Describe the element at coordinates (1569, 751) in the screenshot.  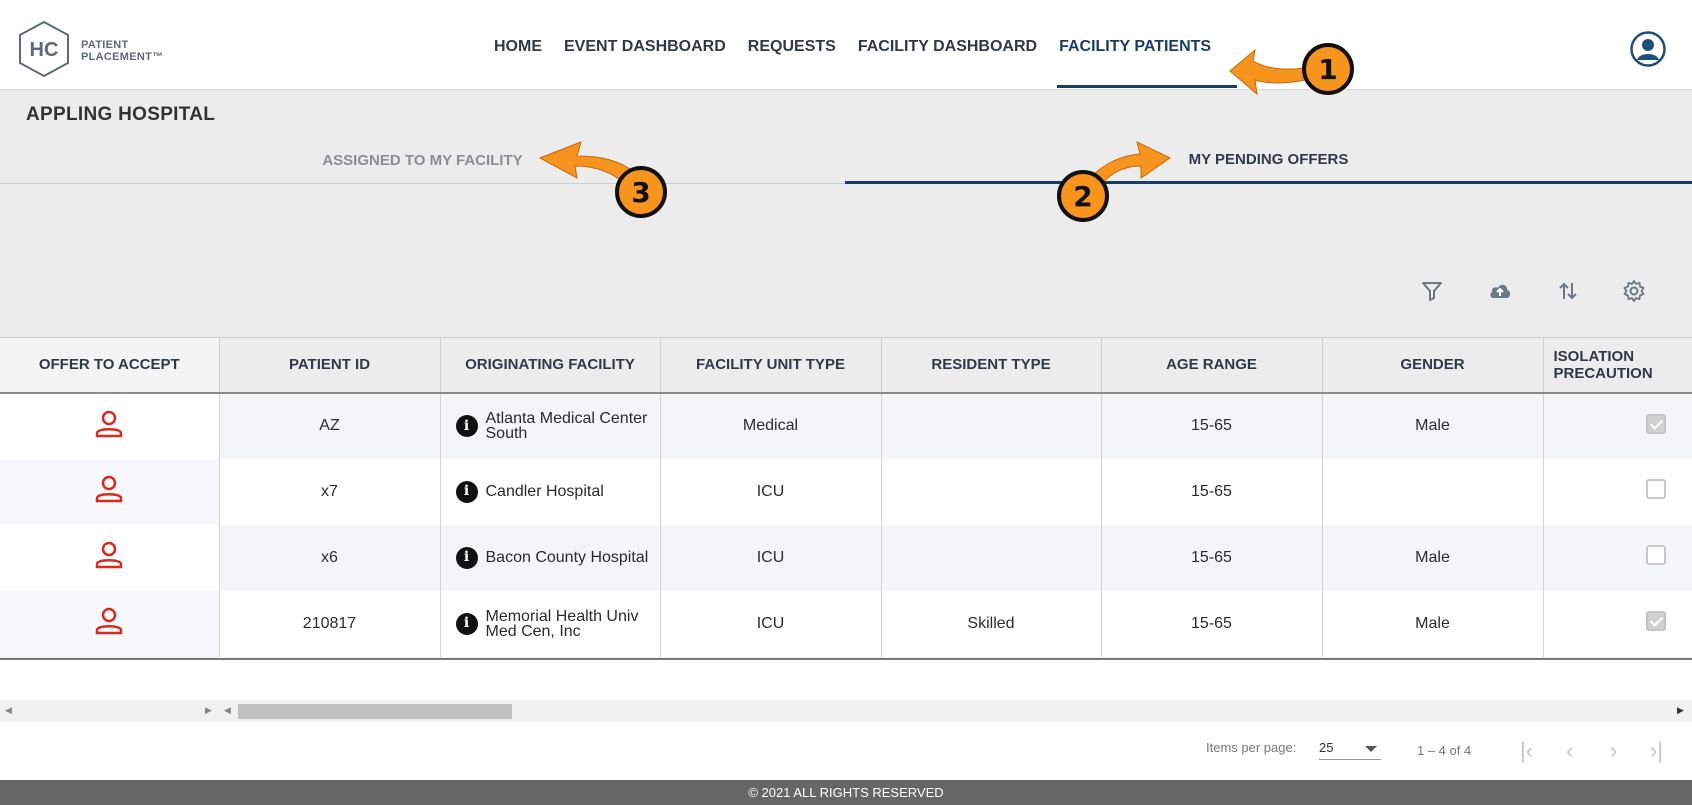
I see `prev-page-icon: ‹` at that location.